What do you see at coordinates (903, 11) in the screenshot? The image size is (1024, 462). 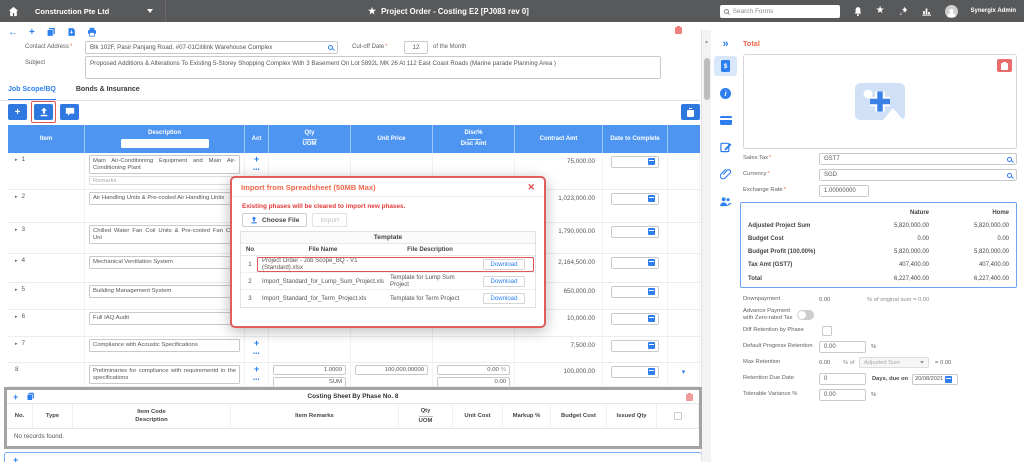 I see `pin-icon` at bounding box center [903, 11].